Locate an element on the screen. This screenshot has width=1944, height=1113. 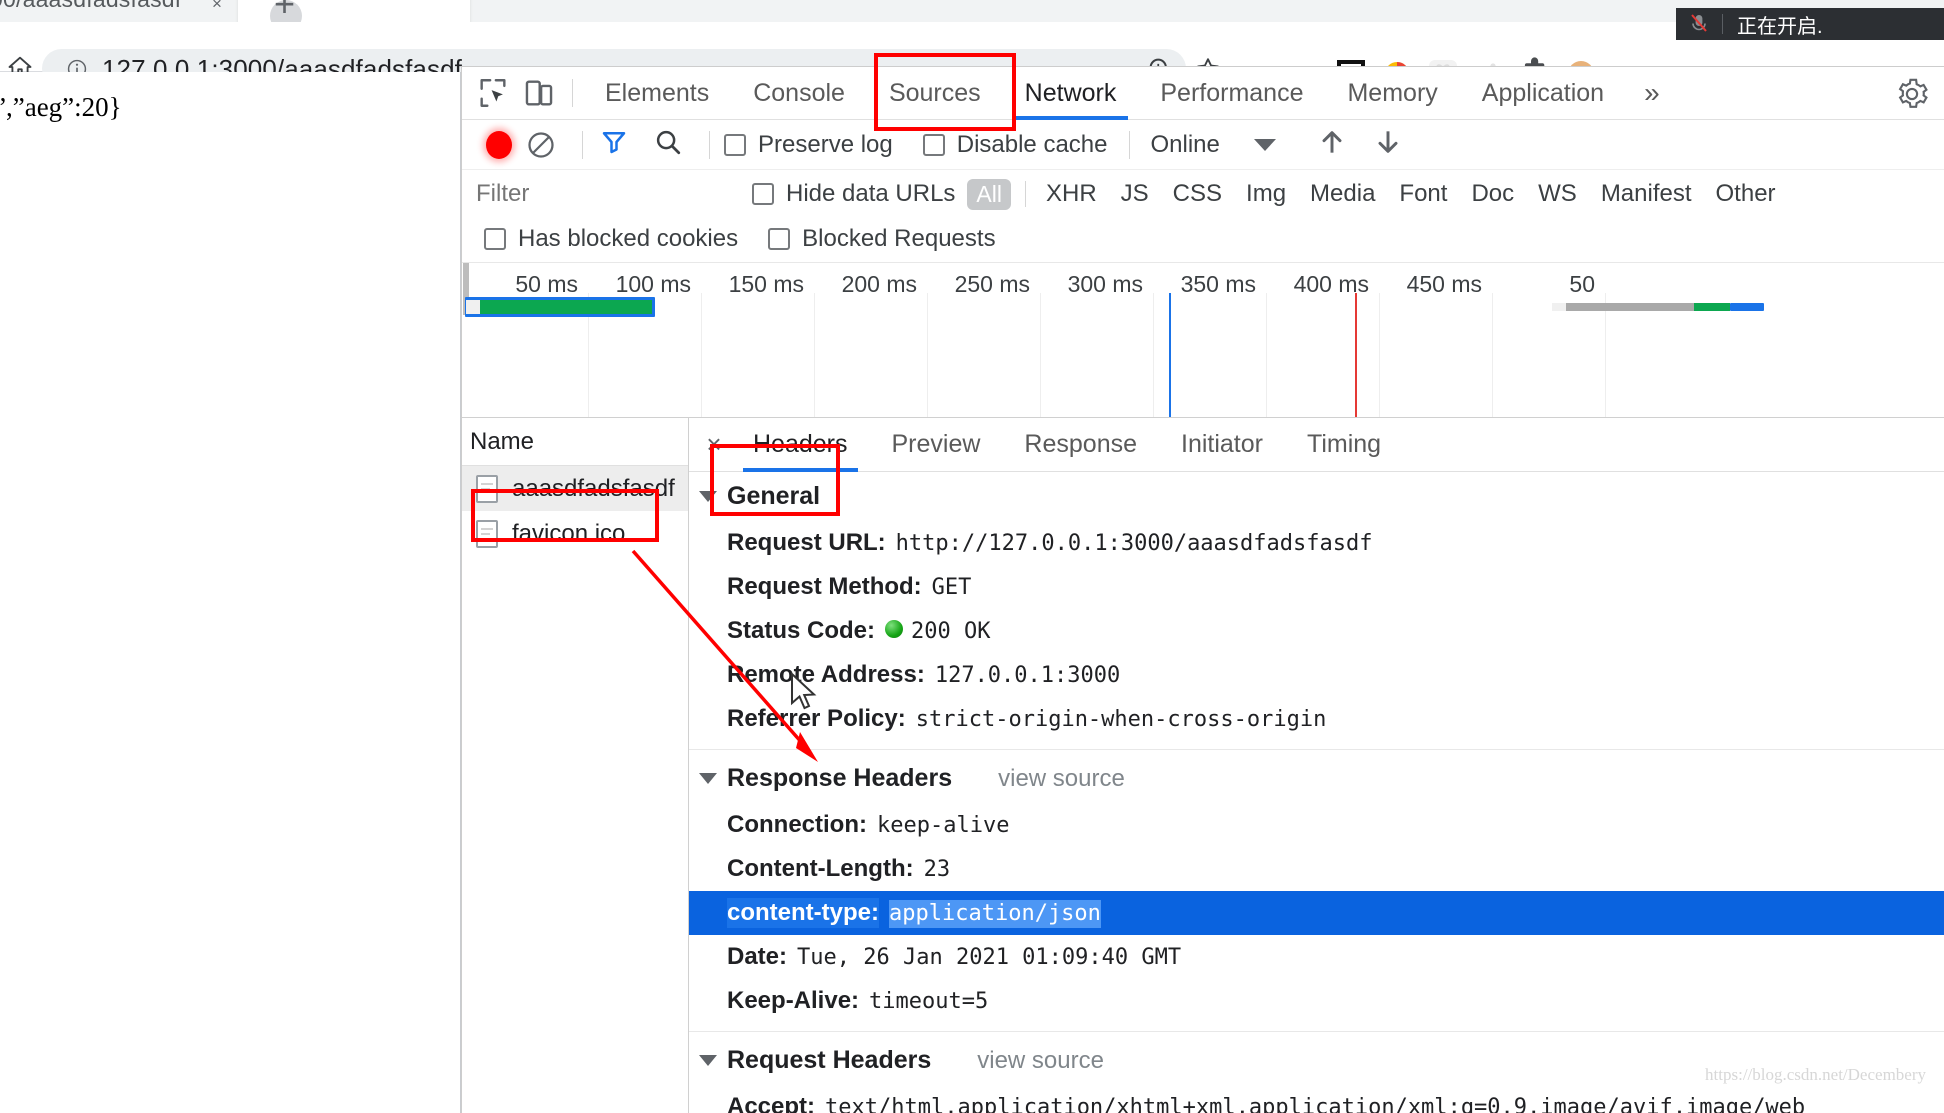
detail-tab-headers: Headers is located at coordinates (800, 445).